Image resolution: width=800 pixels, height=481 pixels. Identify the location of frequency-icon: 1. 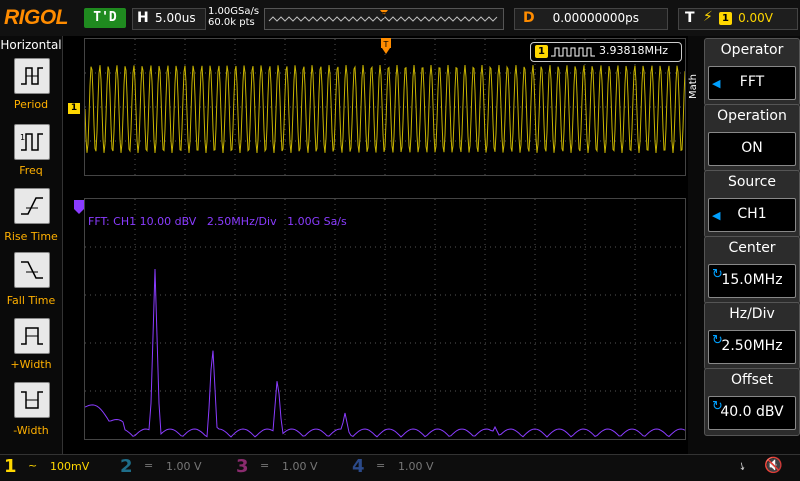
(31, 142).